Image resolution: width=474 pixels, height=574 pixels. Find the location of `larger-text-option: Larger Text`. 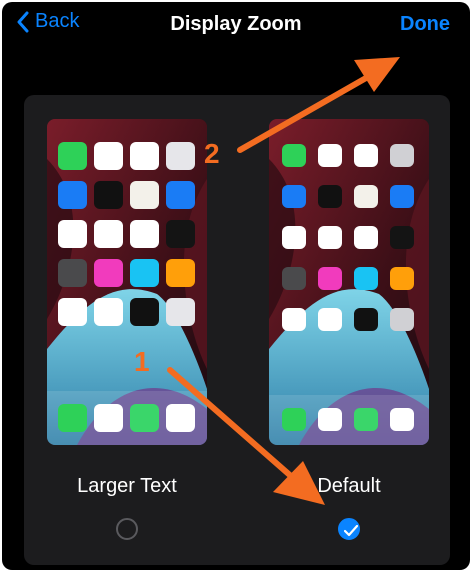

larger-text-option: Larger Text is located at coordinates (127, 507).